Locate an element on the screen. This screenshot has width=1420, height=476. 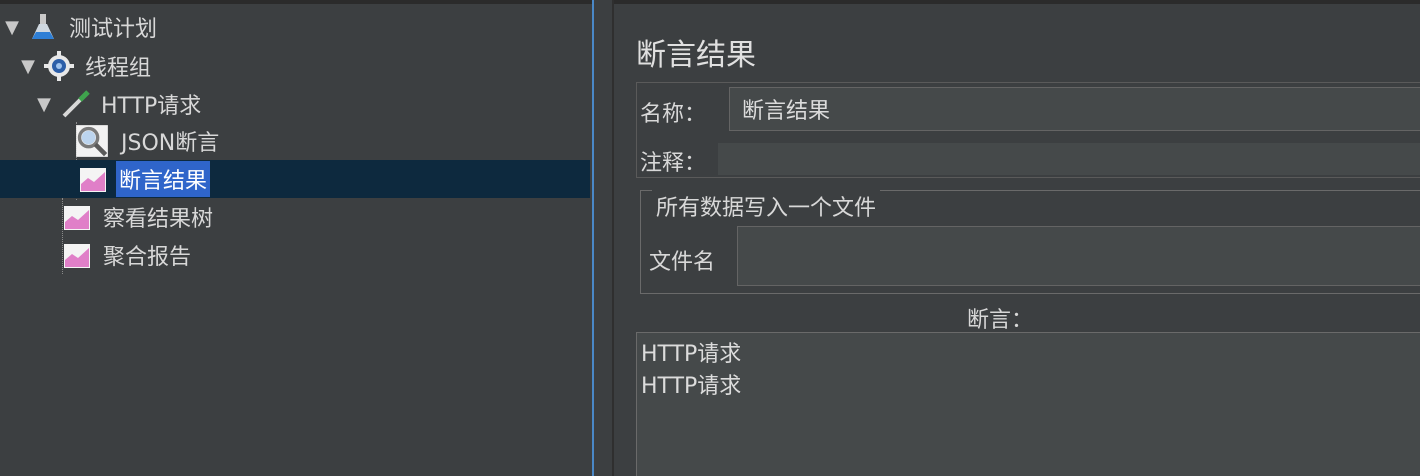
flask-icon is located at coordinates (43, 26).